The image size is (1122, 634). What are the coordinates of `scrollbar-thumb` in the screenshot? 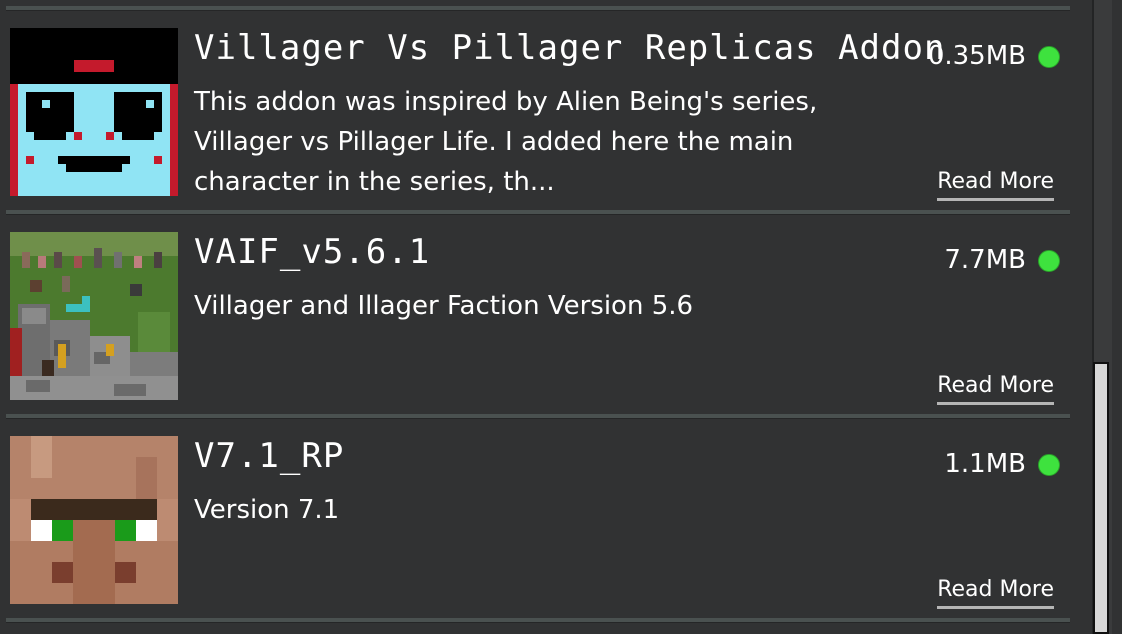 It's located at (1101, 498).